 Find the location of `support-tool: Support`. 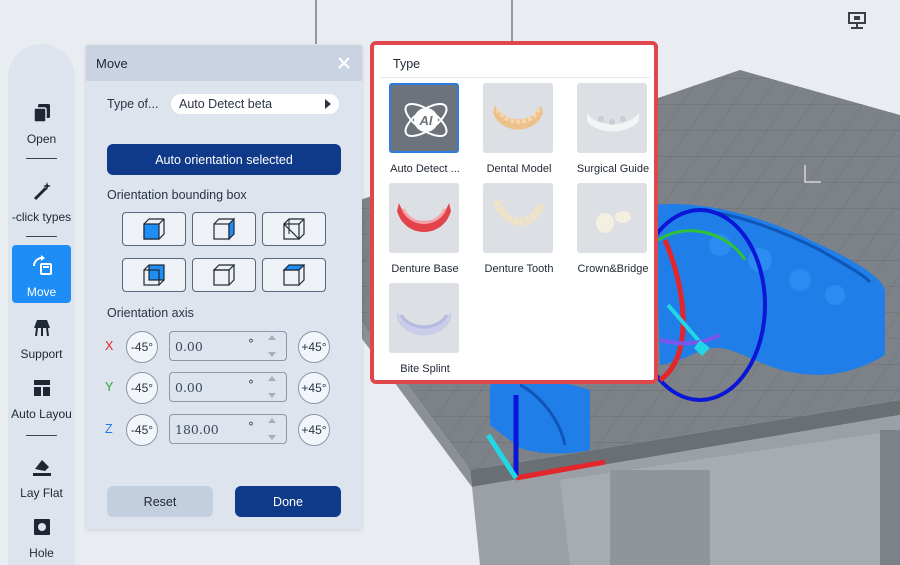

support-tool: Support is located at coordinates (41, 336).